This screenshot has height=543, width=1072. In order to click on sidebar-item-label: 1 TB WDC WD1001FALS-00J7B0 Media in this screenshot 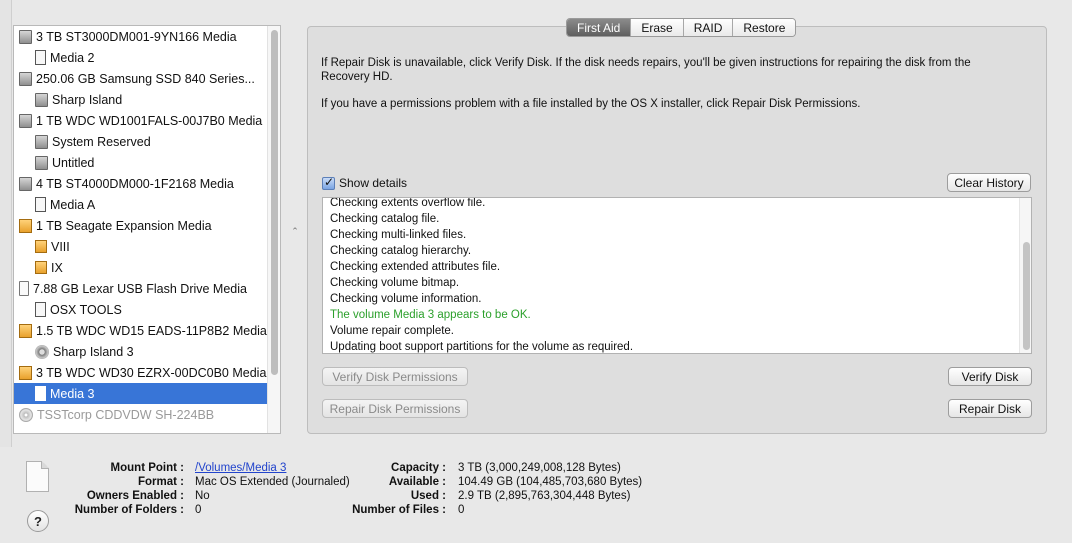, I will do `click(149, 120)`.